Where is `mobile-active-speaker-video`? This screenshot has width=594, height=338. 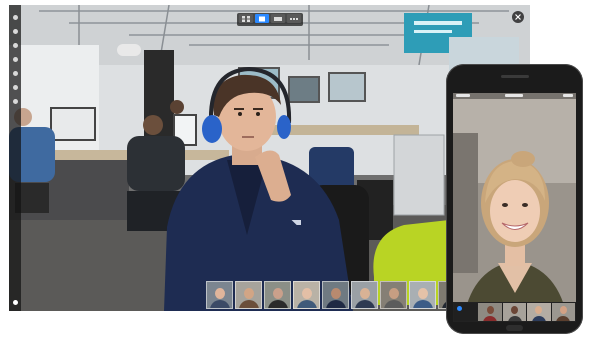 mobile-active-speaker-video is located at coordinates (514, 207).